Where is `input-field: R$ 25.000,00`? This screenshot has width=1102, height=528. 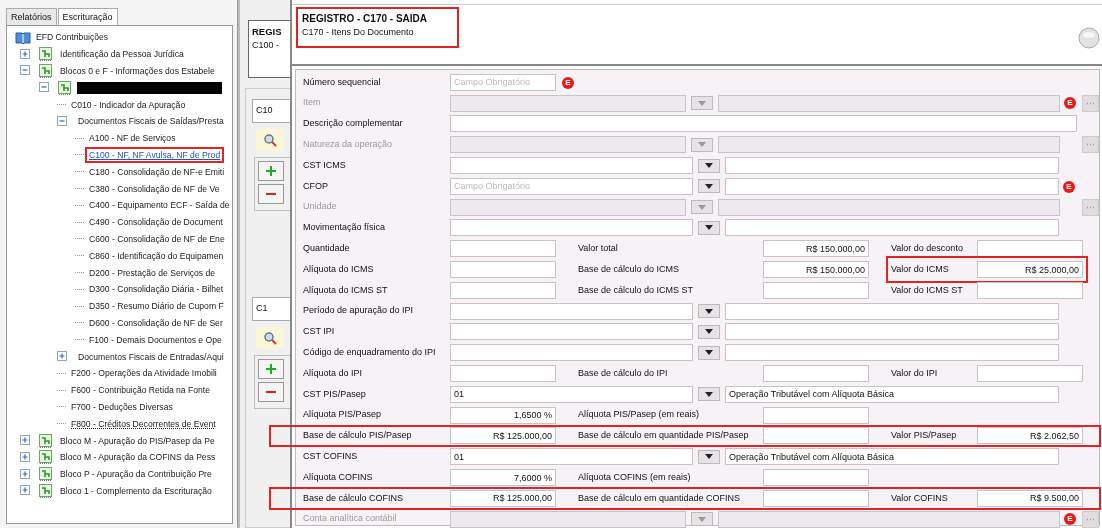
input-field: R$ 25.000,00 is located at coordinates (1030, 270).